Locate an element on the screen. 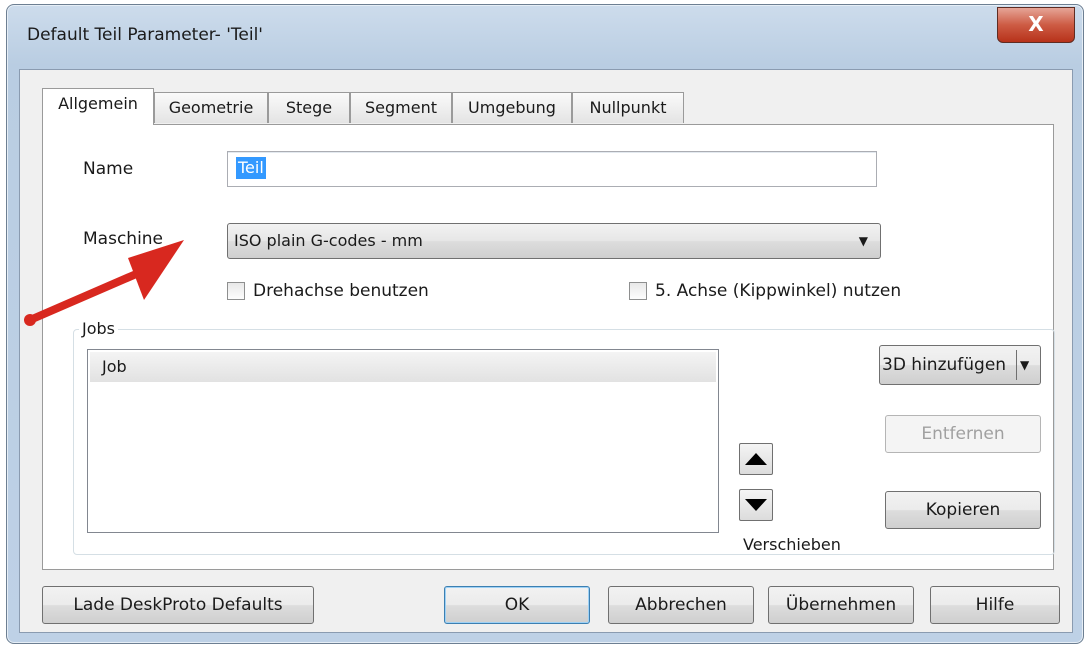 This screenshot has height=649, width=1089. machine-select: ISO plain G-codes - mm ▼ is located at coordinates (554, 241).